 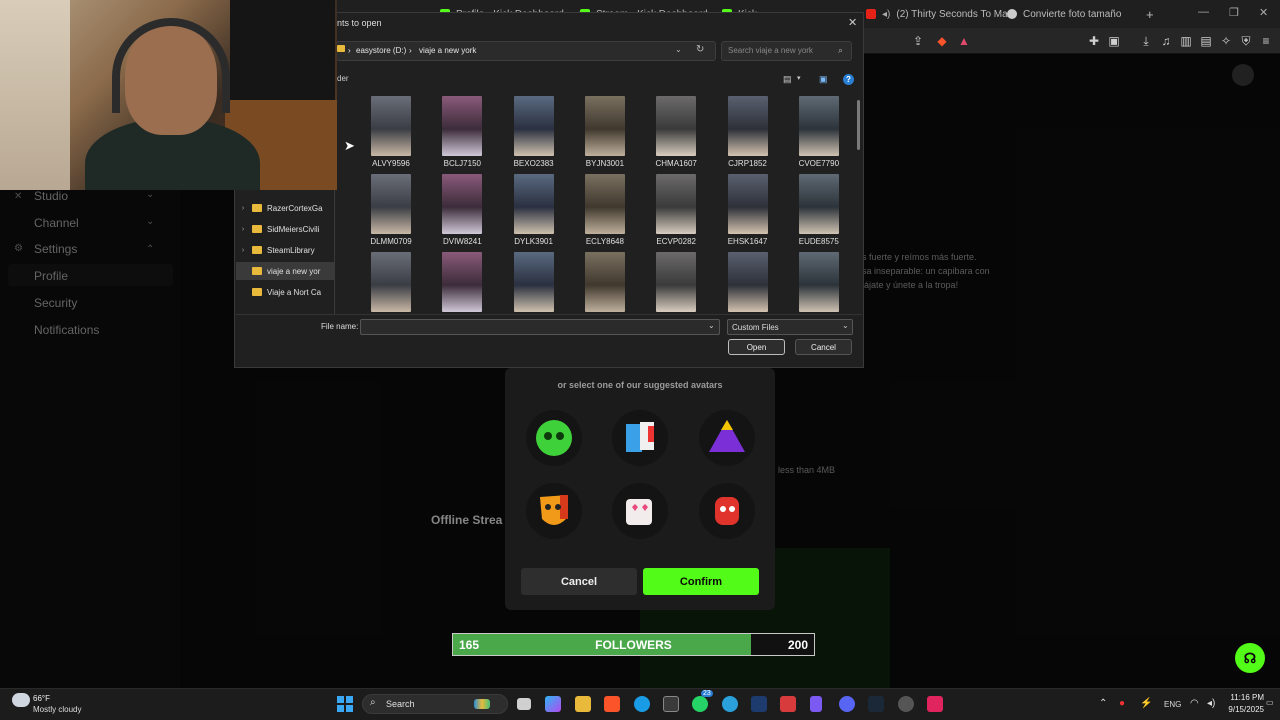 I want to click on nav-item-razercortex: › RazerCortexGa, so click(x=285, y=208).